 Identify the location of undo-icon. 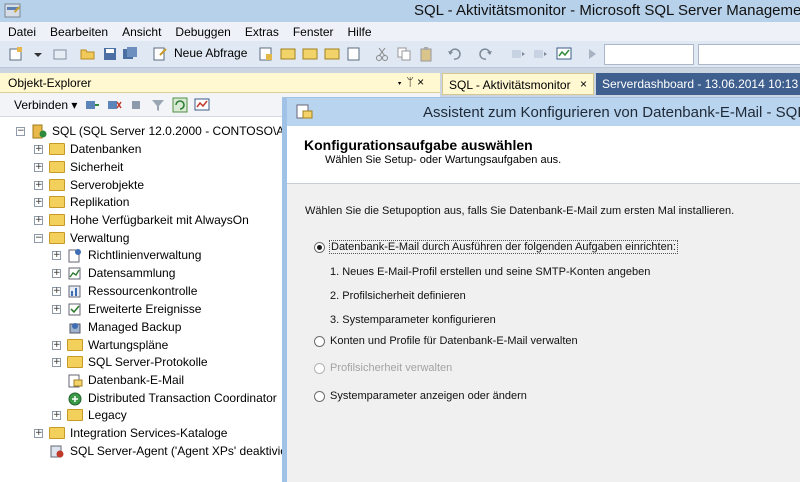
(454, 54).